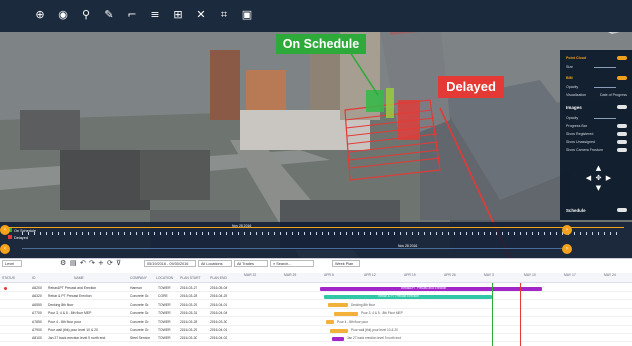 The image size is (632, 346). Describe the element at coordinates (622, 107) in the screenshot. I see `images-toggle` at that location.